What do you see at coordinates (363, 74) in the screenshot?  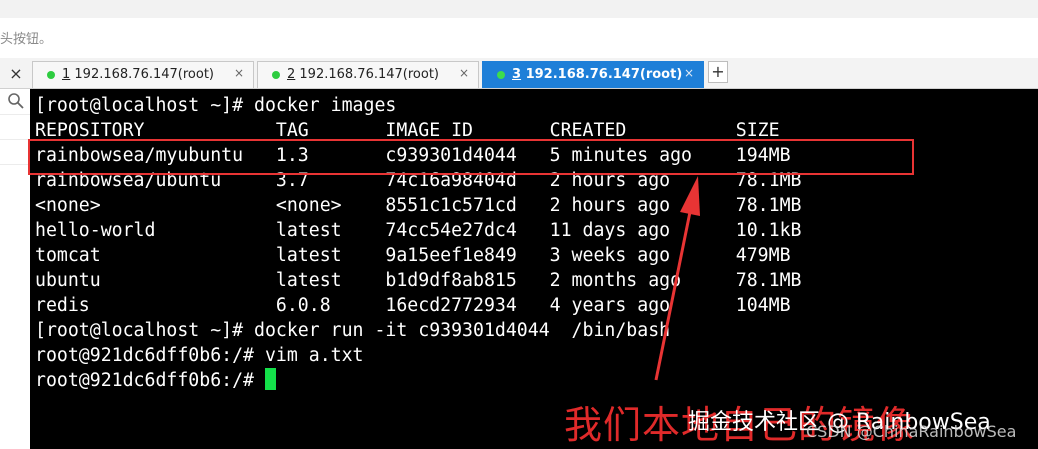 I see `tab-label: 2 192.168.76.147(root)` at bounding box center [363, 74].